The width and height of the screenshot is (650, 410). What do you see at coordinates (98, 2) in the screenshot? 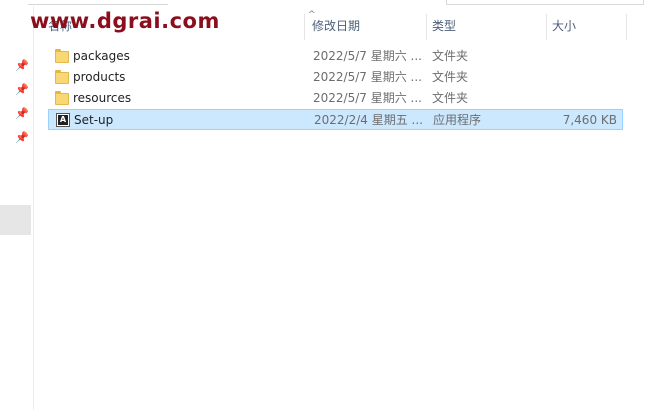
I see `address-bar-edge` at bounding box center [98, 2].